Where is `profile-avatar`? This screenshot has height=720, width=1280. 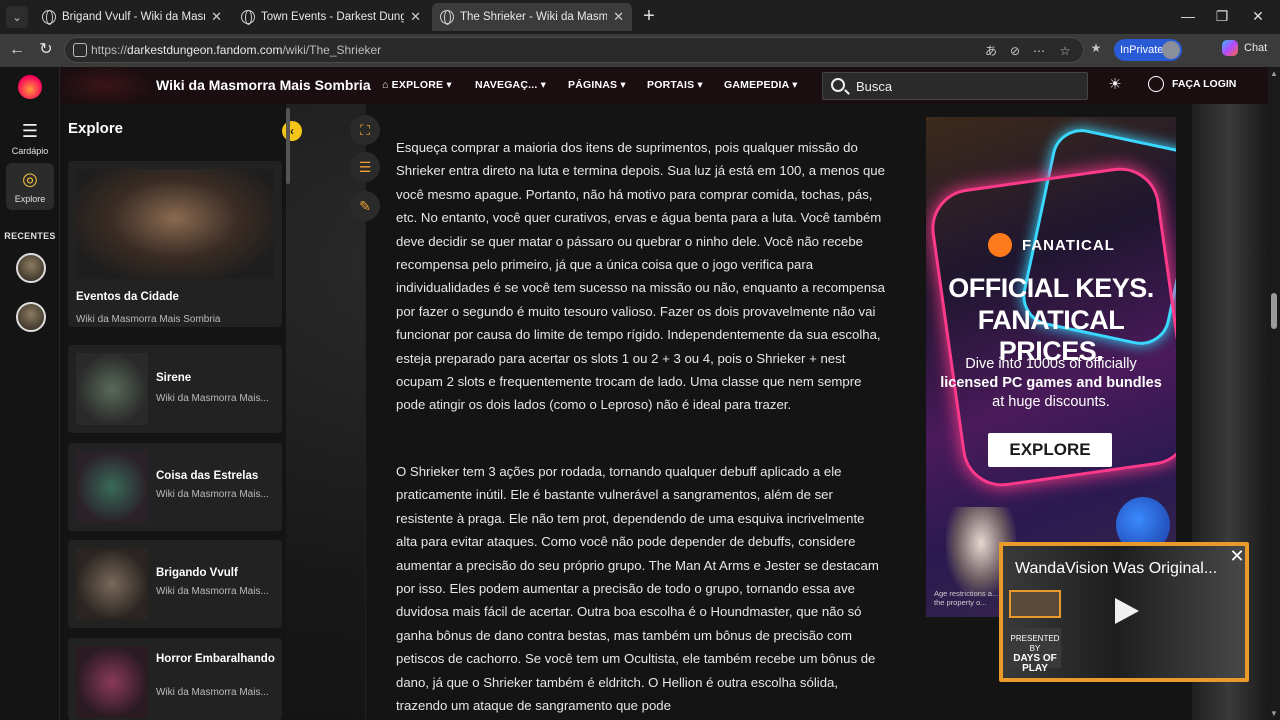 profile-avatar is located at coordinates (1171, 50).